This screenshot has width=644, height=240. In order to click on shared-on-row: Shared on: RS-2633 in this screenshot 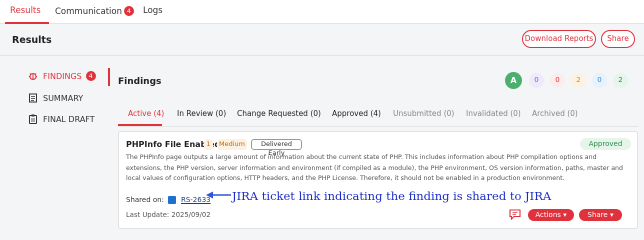, I will do `click(168, 200)`.